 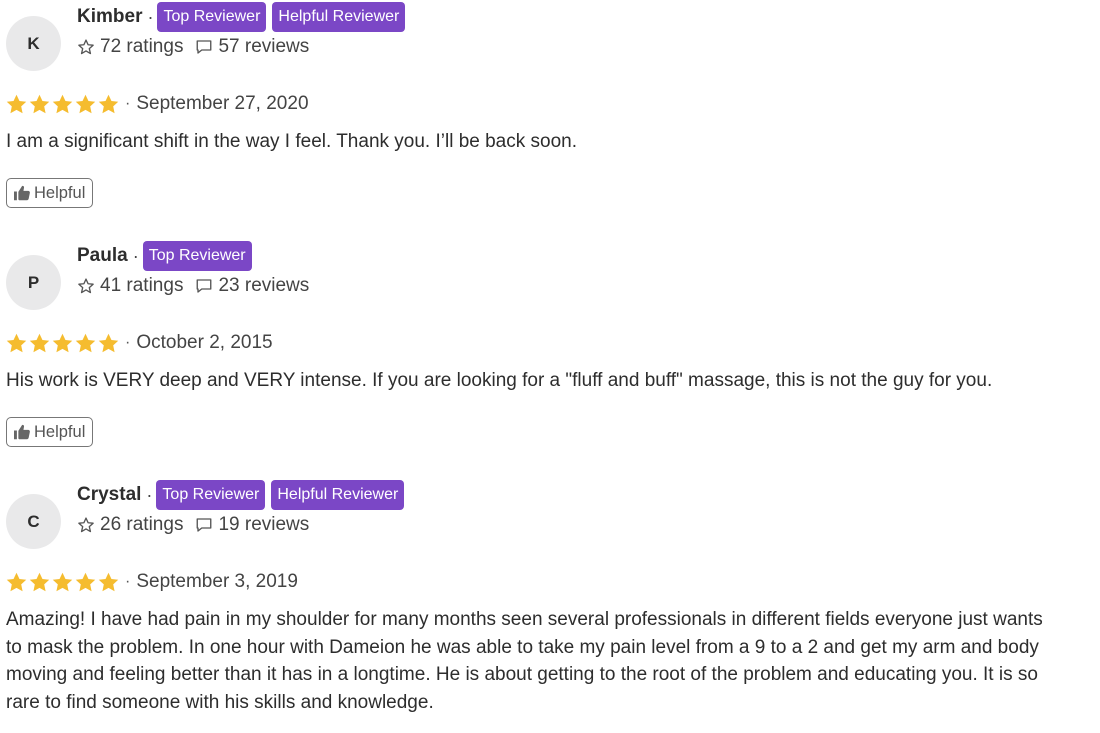 I want to click on avatar: K, so click(x=33, y=43).